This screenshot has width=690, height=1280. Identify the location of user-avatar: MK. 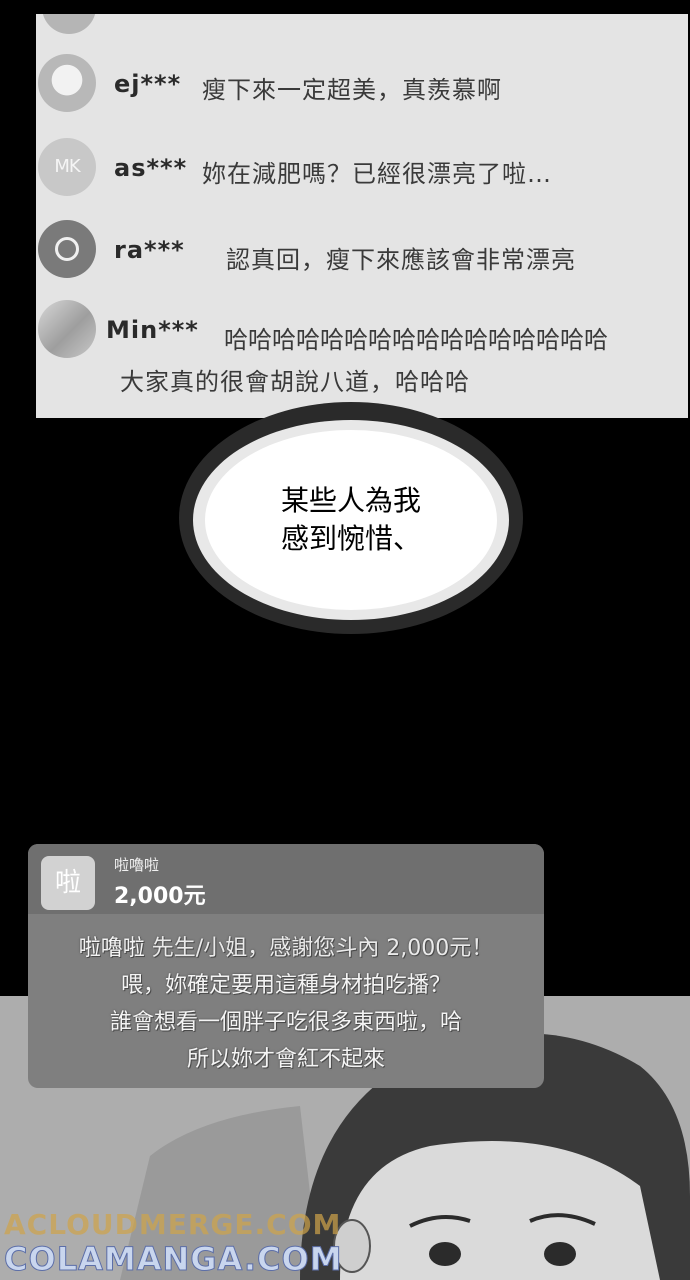
(67, 167).